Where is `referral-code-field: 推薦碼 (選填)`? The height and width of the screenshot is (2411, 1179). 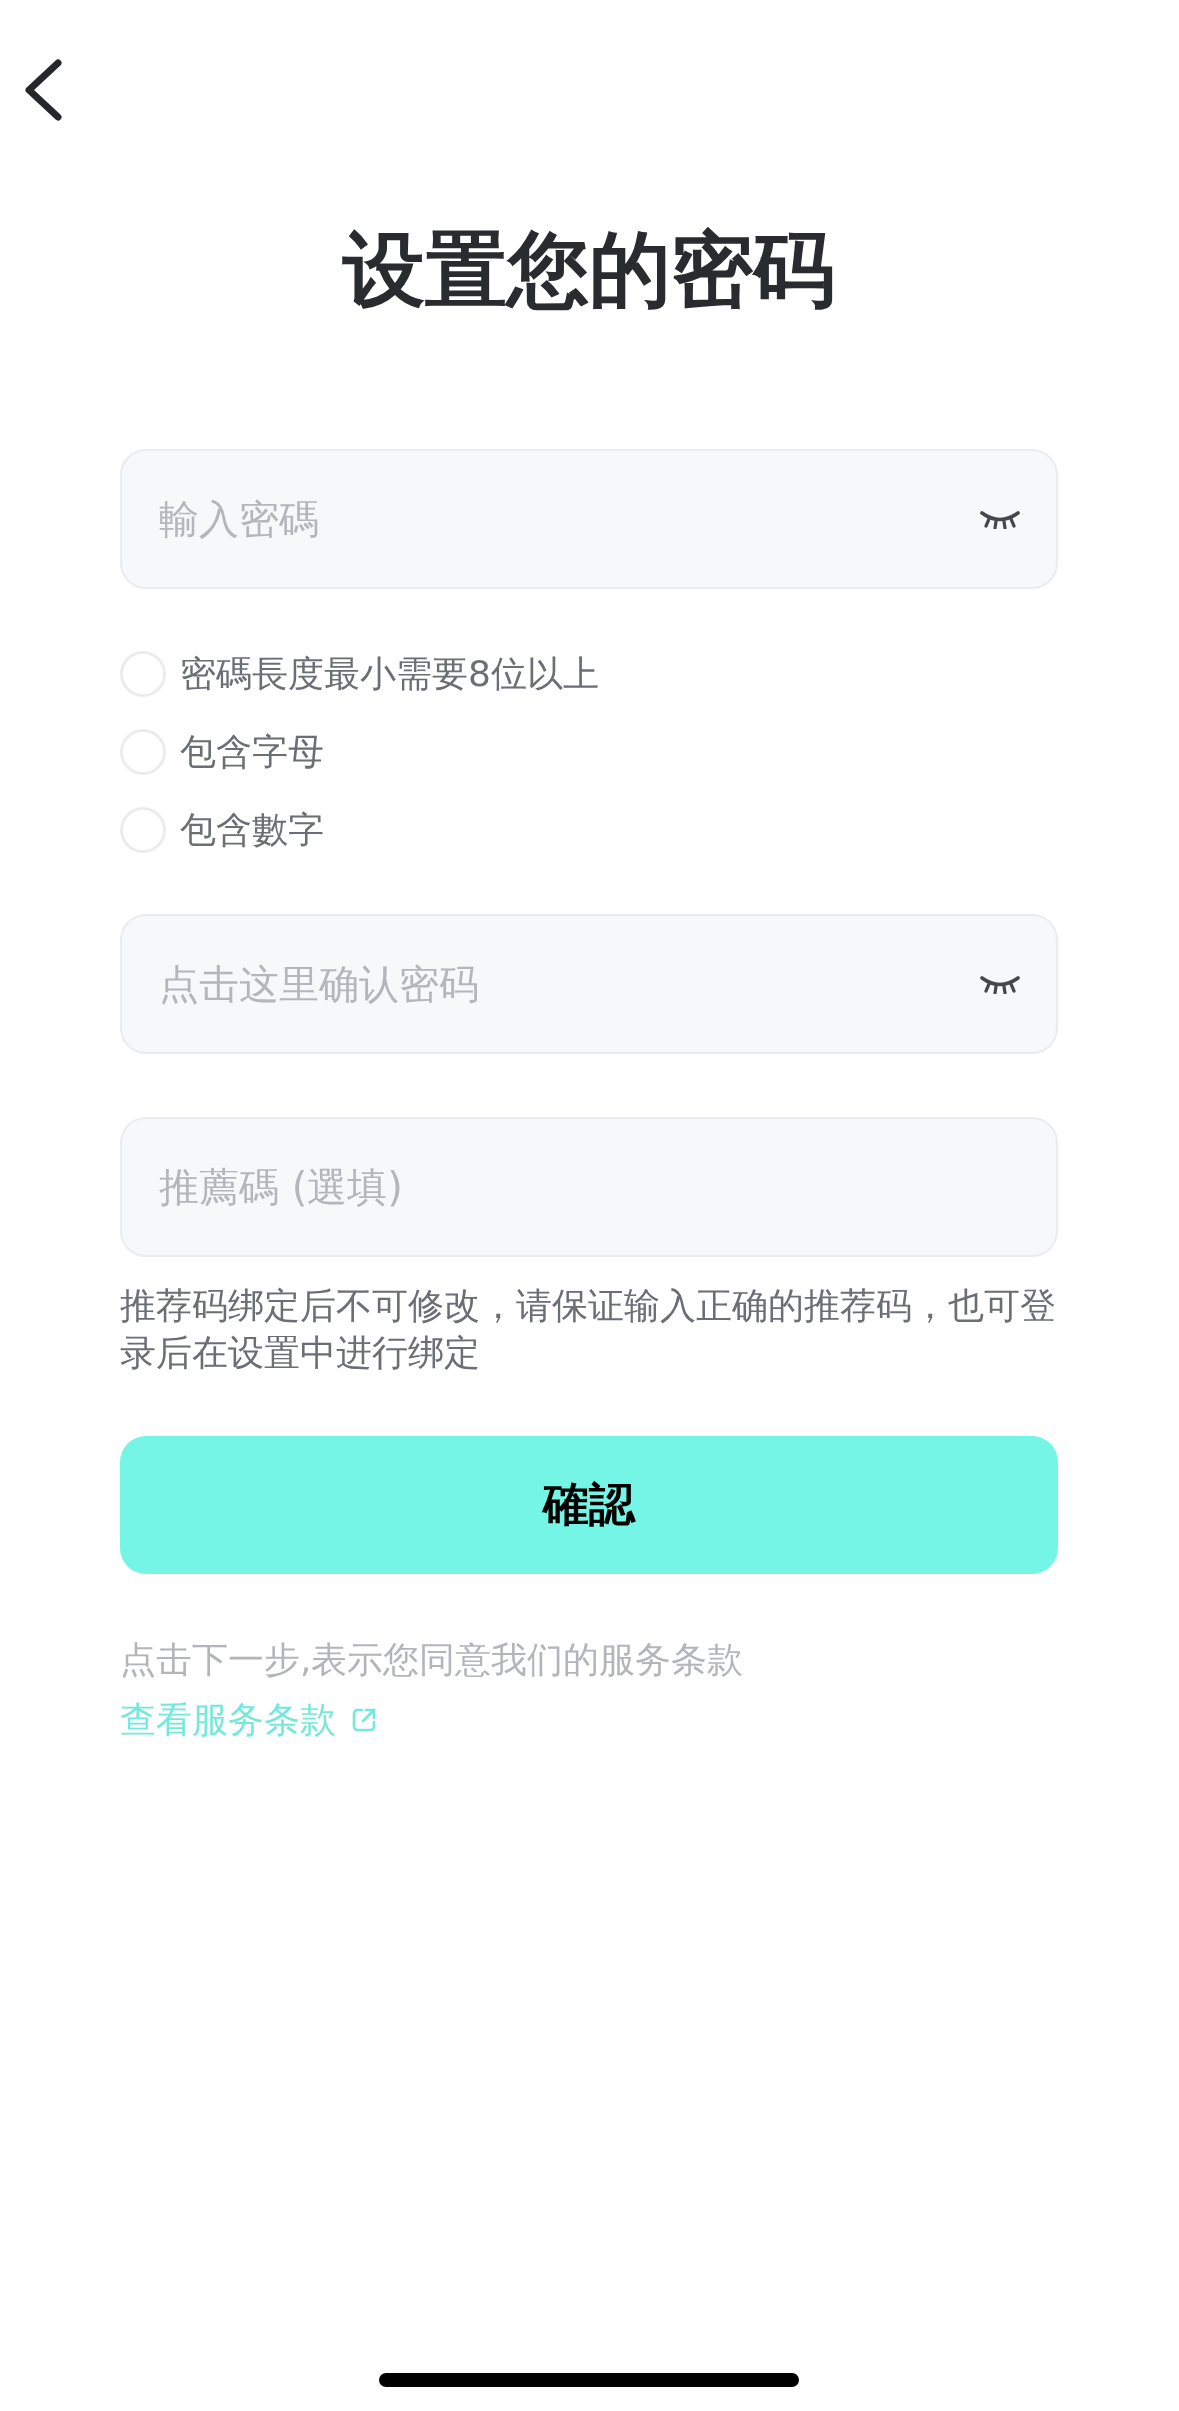
referral-code-field: 推薦碼 (選填) is located at coordinates (589, 1187).